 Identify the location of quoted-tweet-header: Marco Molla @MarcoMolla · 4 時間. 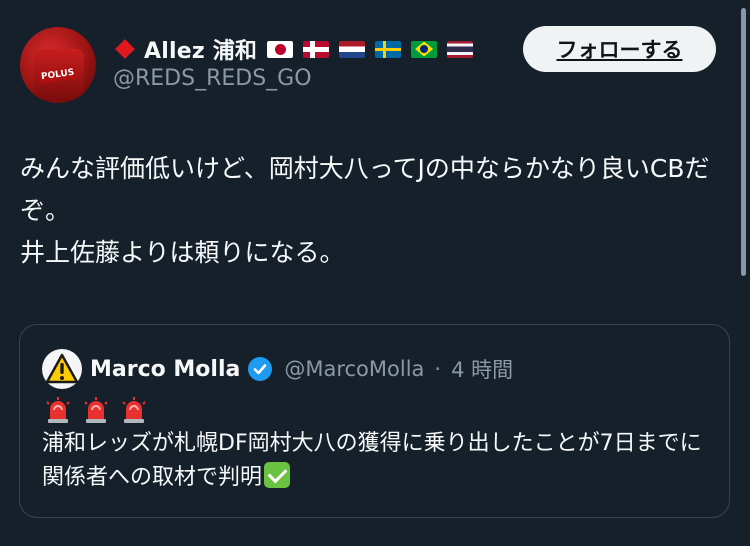
(277, 369).